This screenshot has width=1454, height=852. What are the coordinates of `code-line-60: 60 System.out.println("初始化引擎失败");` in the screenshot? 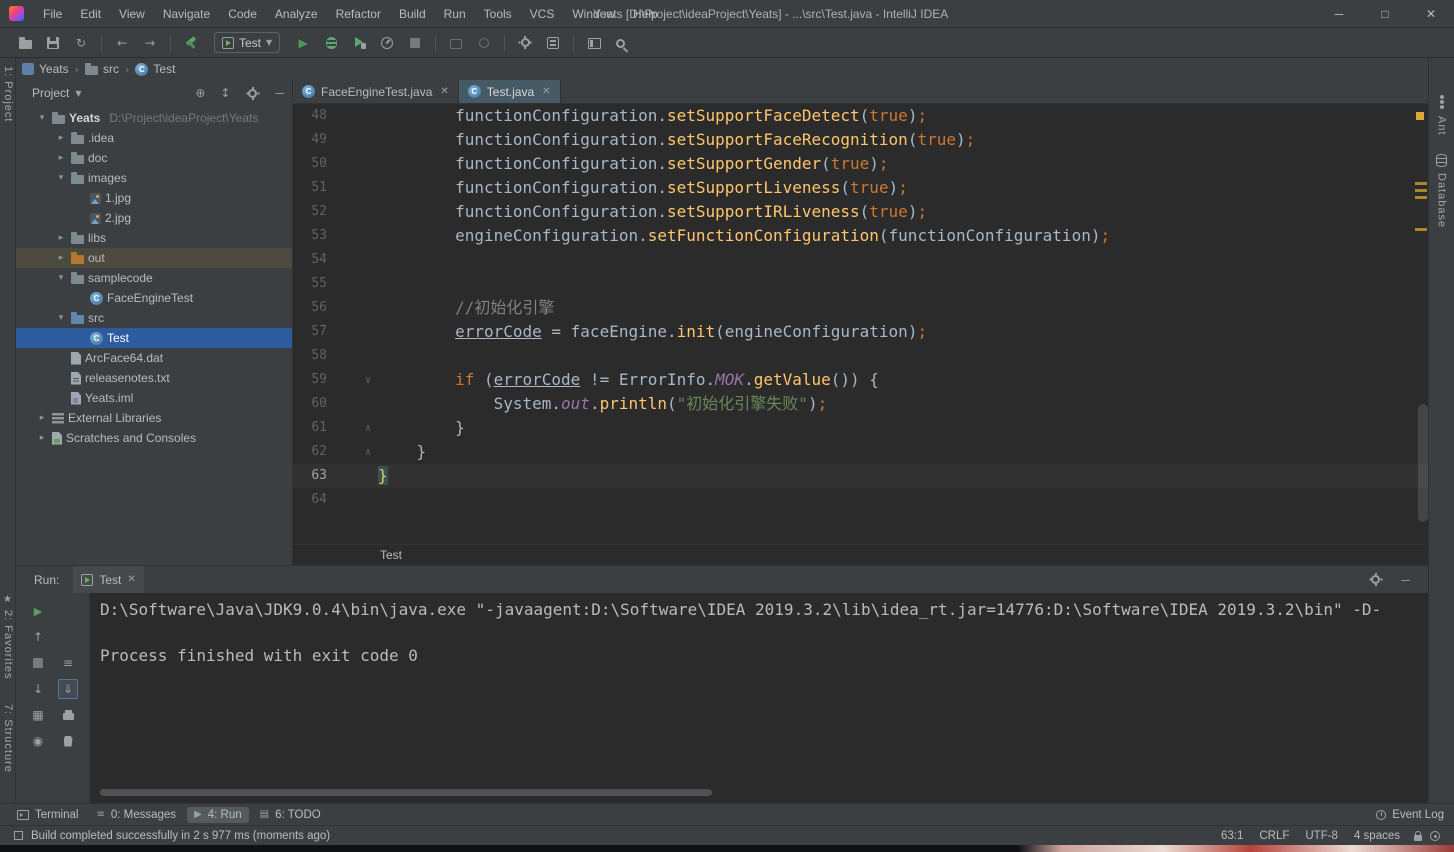 It's located at (860, 404).